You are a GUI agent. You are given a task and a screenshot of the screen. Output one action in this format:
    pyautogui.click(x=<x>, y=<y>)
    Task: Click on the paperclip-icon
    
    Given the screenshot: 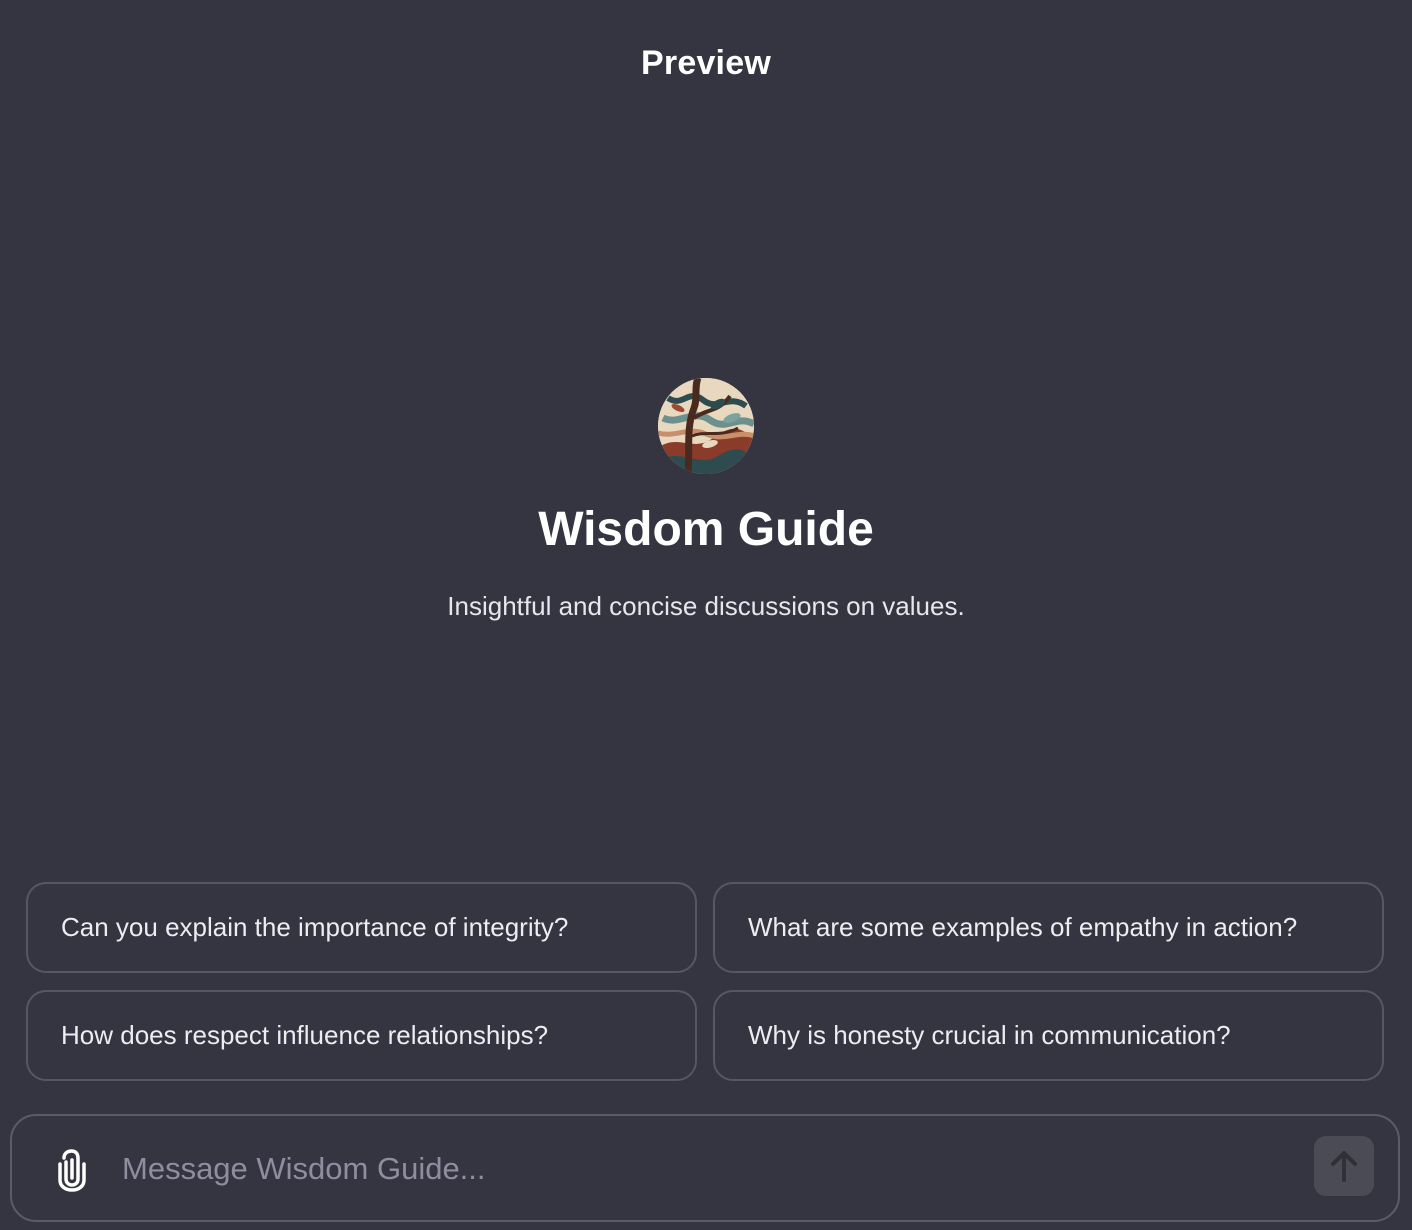 What is the action you would take?
    pyautogui.click(x=72, y=1170)
    